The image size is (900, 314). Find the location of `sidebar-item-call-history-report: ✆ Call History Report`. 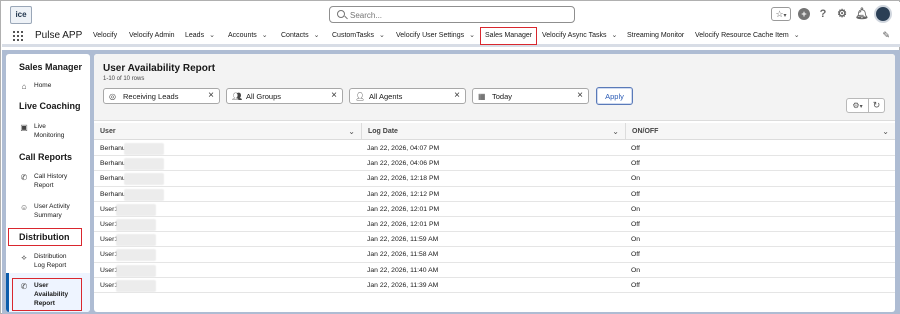

sidebar-item-call-history-report: ✆ Call History Report is located at coordinates (51, 181).